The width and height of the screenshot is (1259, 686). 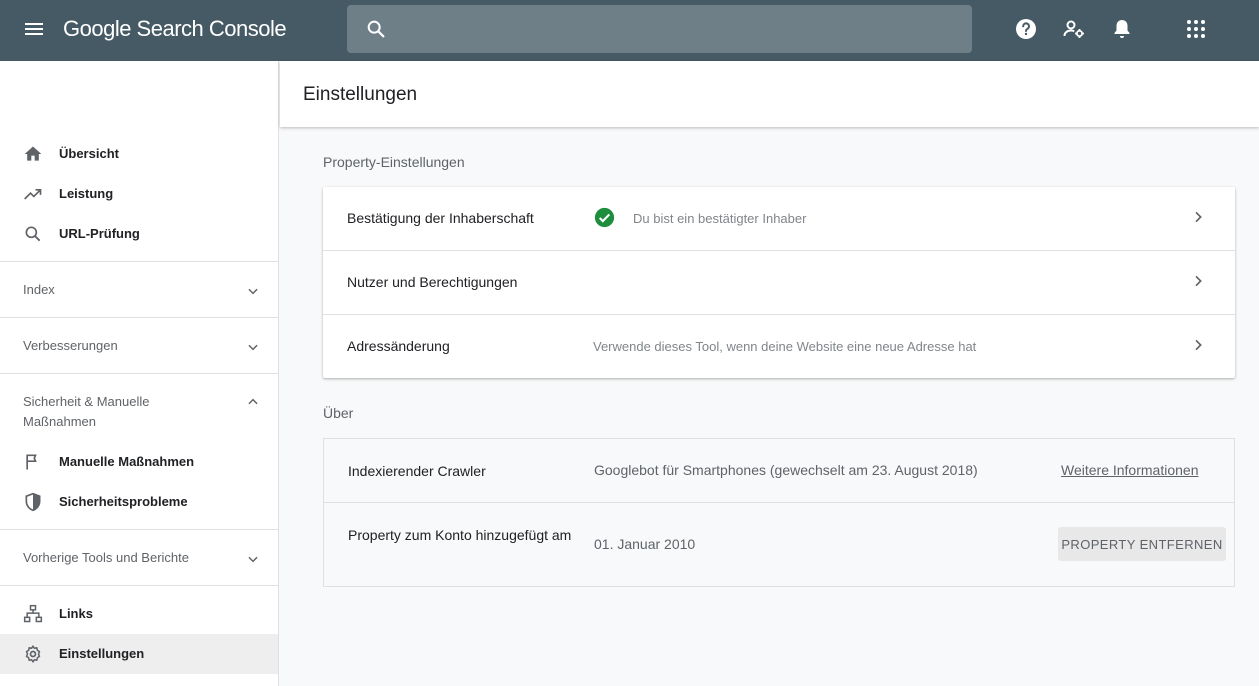 I want to click on divider, so click(x=139, y=585).